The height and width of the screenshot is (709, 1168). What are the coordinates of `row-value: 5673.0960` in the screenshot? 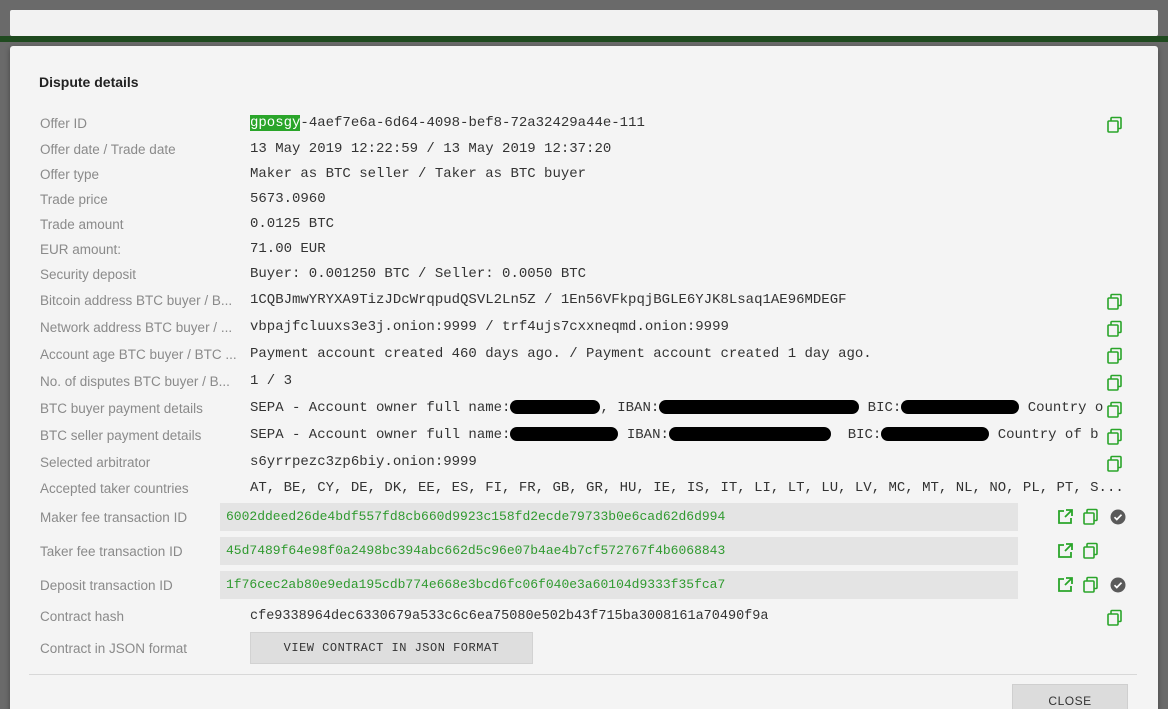 It's located at (288, 199).